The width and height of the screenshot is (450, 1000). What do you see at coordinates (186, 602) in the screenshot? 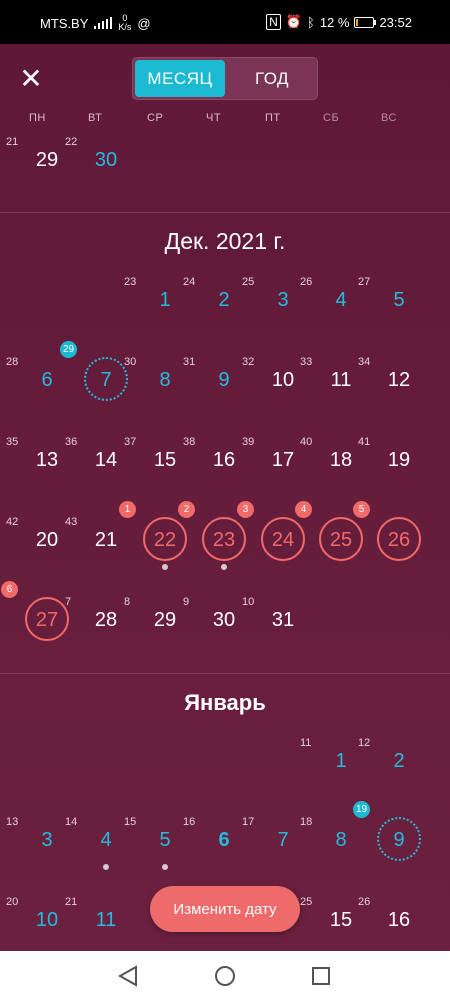
I see `cycle-day-number: 9` at bounding box center [186, 602].